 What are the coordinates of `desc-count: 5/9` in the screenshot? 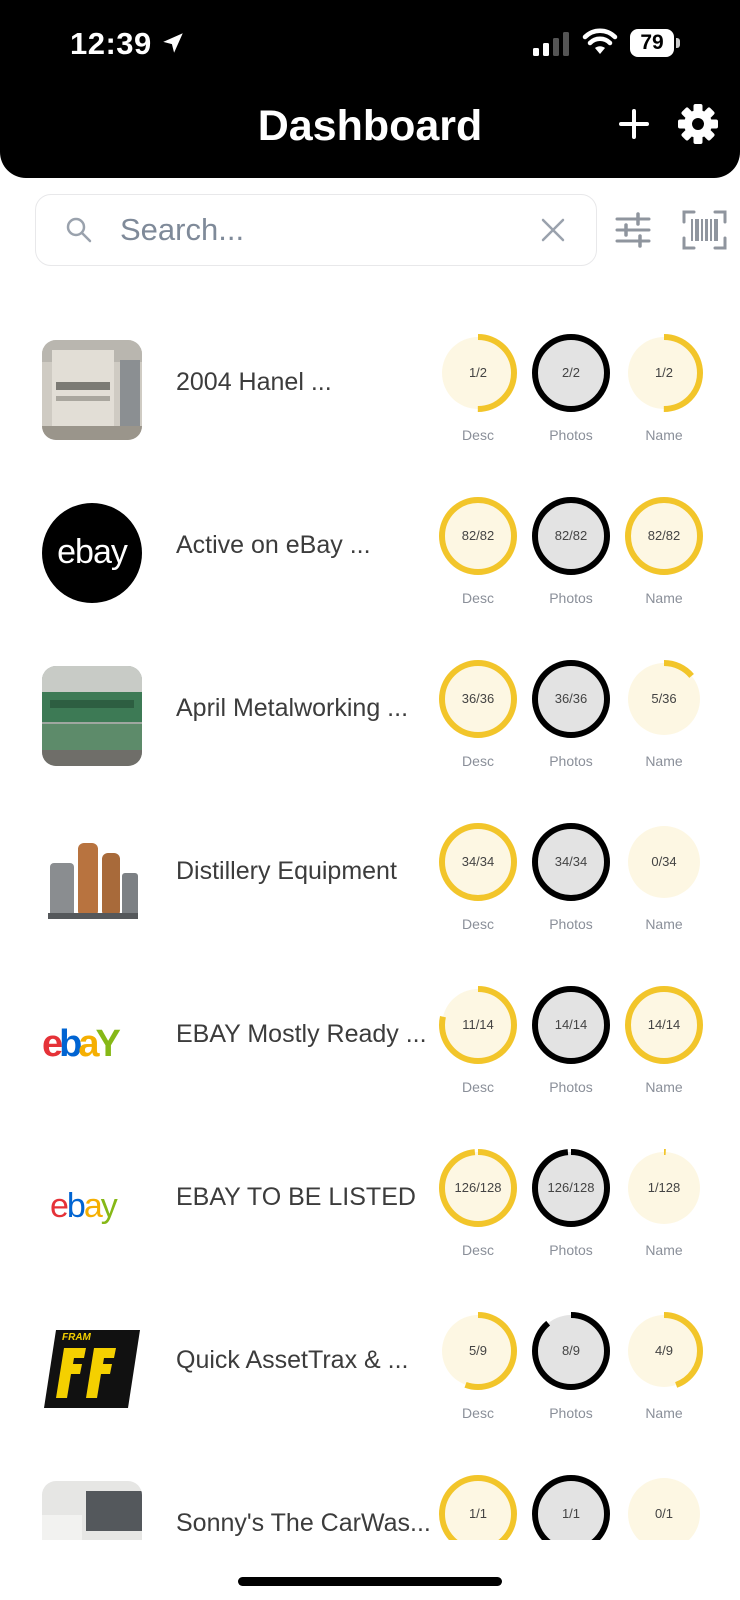 It's located at (478, 1350).